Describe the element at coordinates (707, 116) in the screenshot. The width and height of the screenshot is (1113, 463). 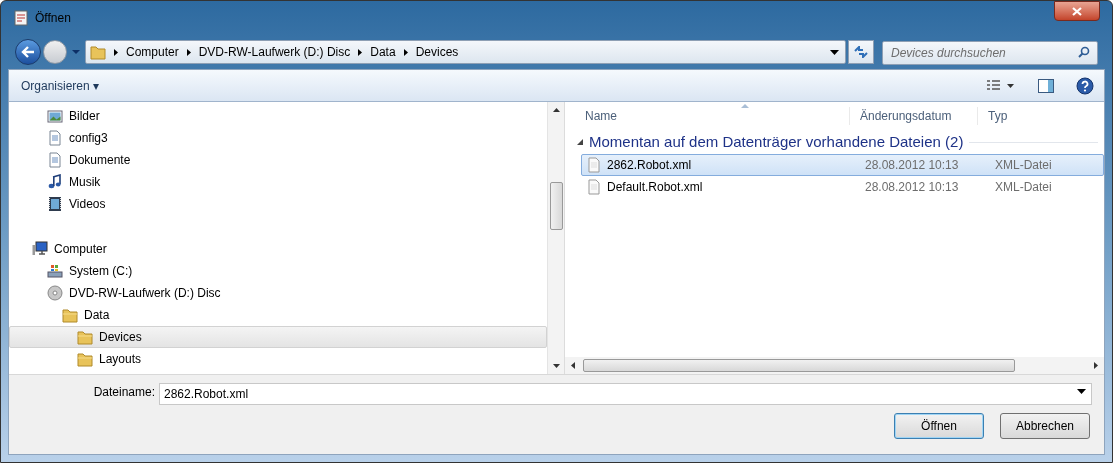
I see `column-header: Name` at that location.